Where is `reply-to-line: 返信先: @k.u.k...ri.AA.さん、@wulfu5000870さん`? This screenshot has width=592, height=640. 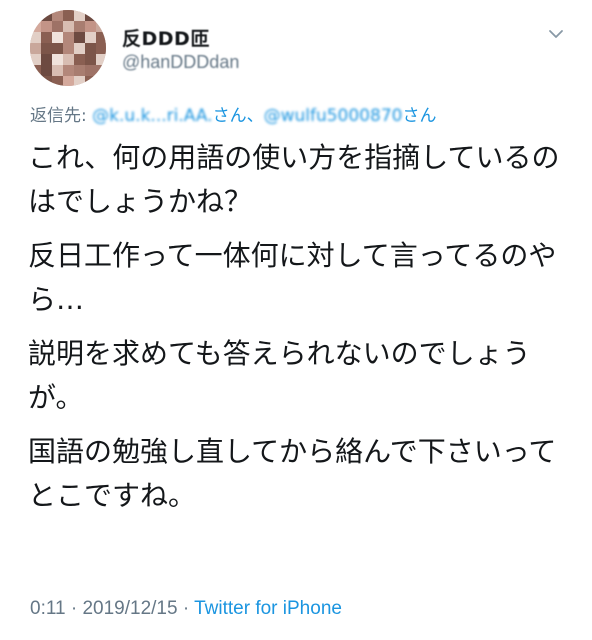
reply-to-line: 返信先: @k.u.k...ri.AA.さん、@wulfu5000870さん is located at coordinates (233, 113).